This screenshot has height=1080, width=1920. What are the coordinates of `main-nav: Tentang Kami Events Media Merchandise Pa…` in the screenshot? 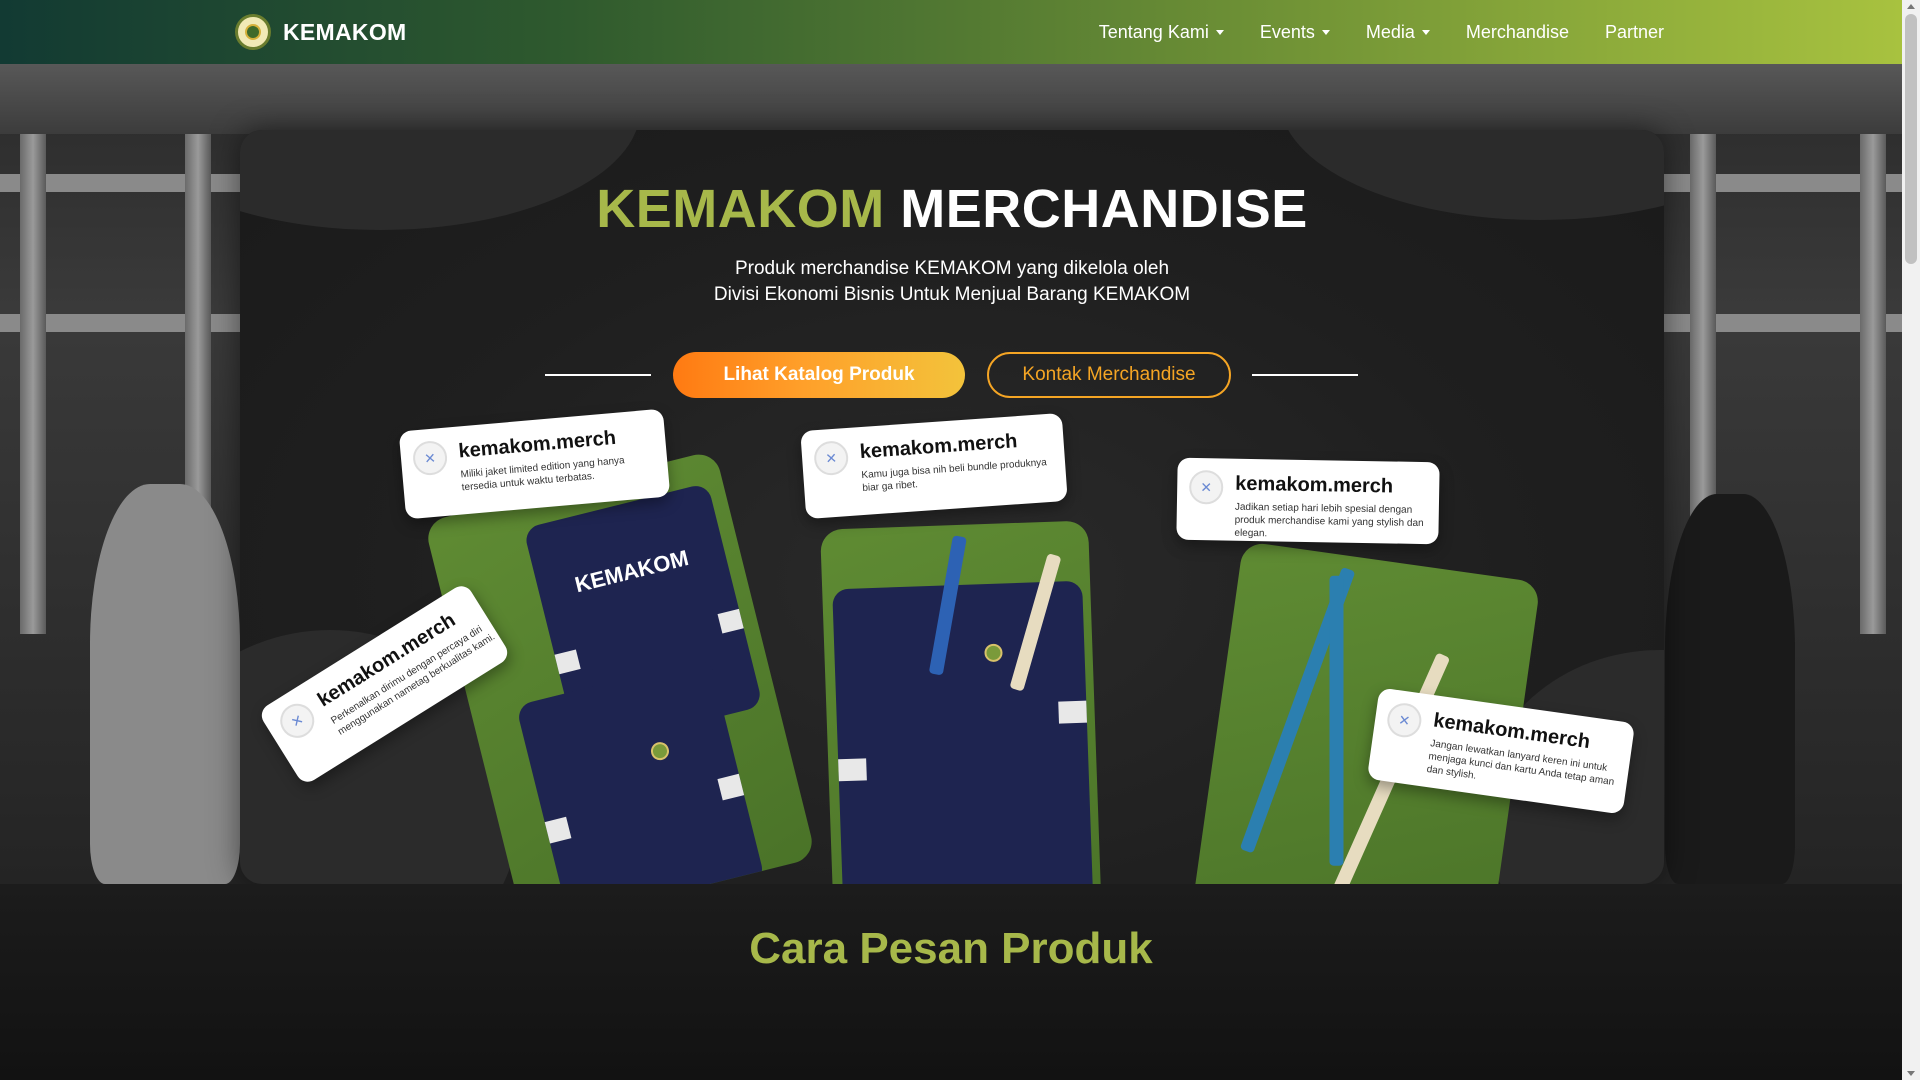 It's located at (1381, 32).